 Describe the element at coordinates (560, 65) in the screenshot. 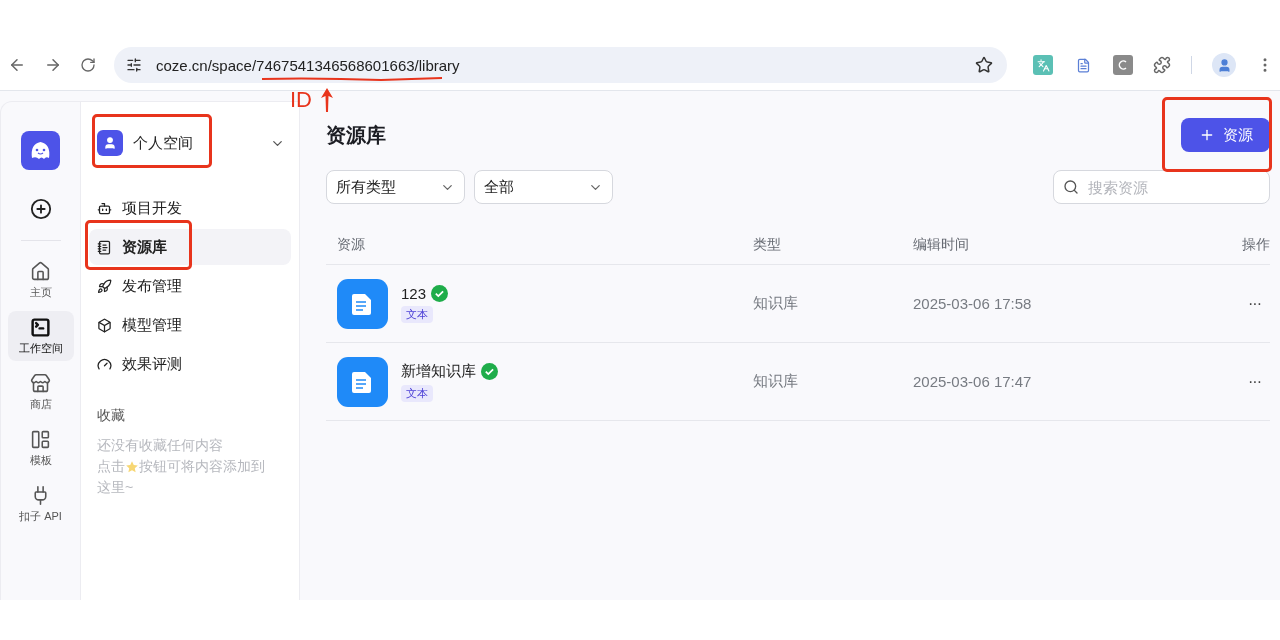

I see `address-bar: coze.cn/space/7467541346568601663/library` at that location.